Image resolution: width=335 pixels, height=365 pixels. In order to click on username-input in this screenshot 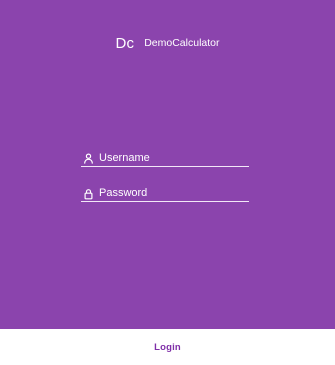, I will do `click(174, 158)`.